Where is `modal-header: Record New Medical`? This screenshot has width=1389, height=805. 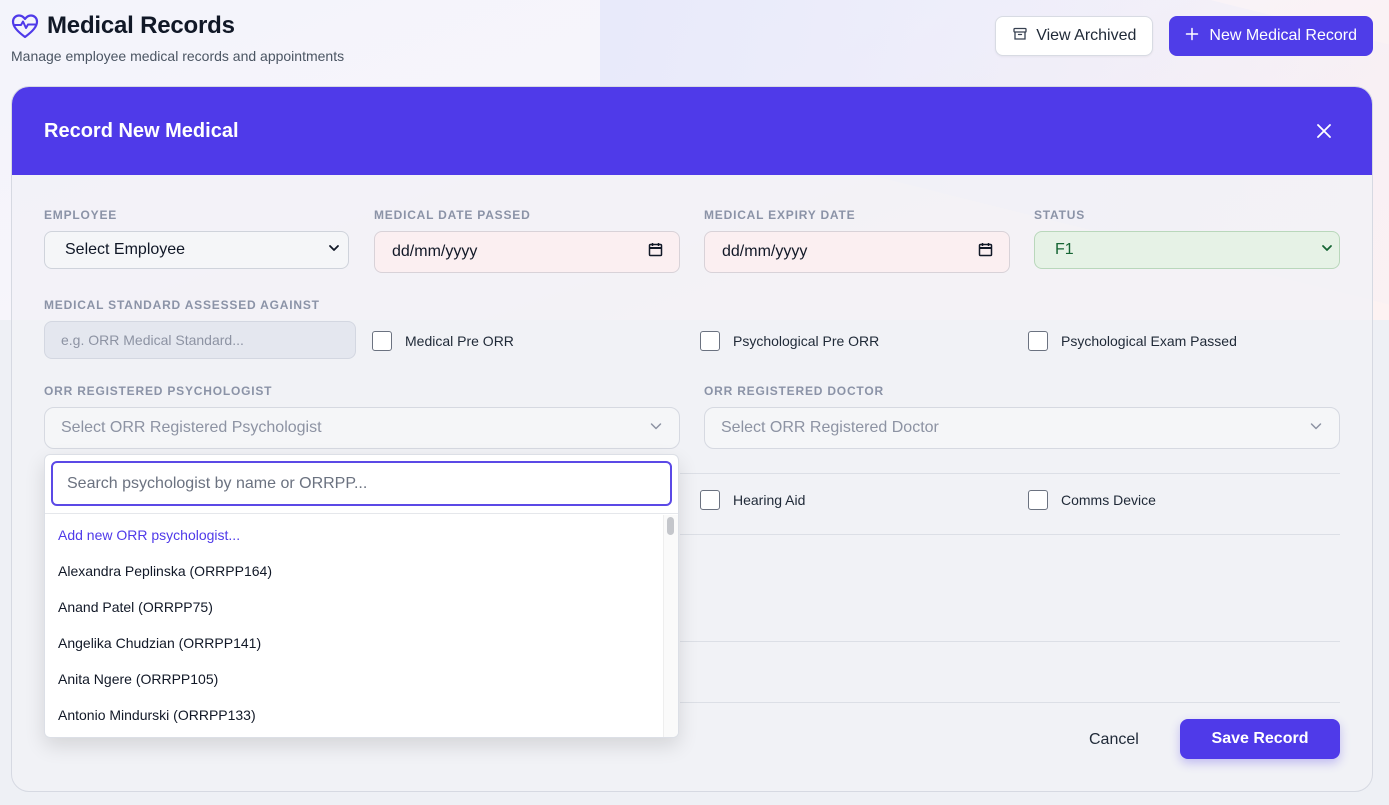 modal-header: Record New Medical is located at coordinates (692, 131).